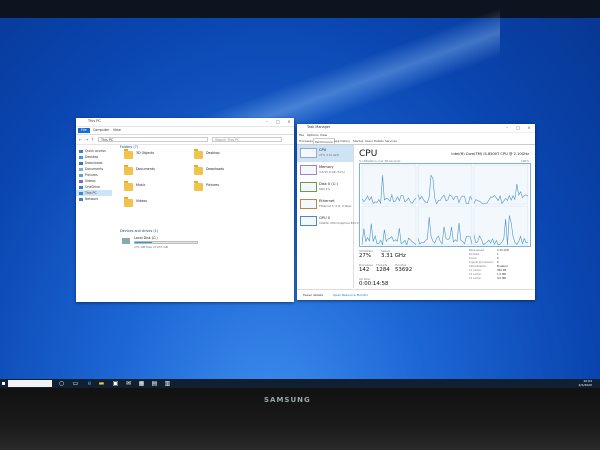 The image size is (600, 450). What do you see at coordinates (115, 383) in the screenshot?
I see `store-icon: ▣` at bounding box center [115, 383].